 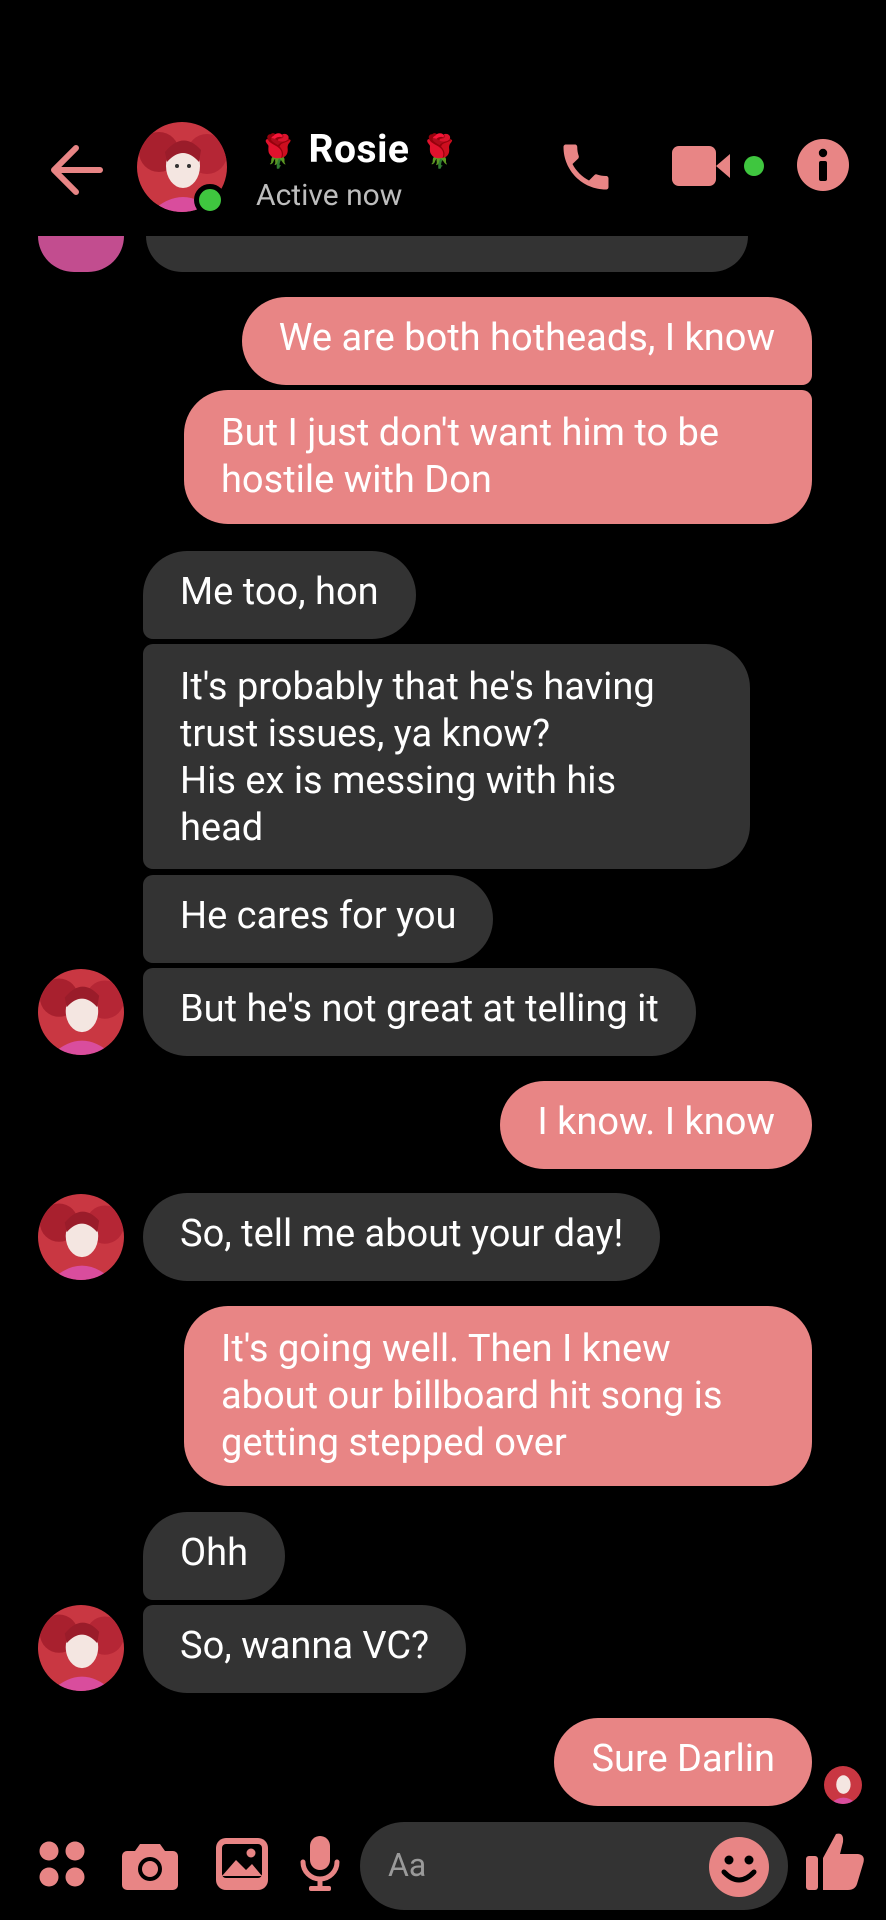 I want to click on message-text: So, wanna VC?, so click(x=305, y=1646).